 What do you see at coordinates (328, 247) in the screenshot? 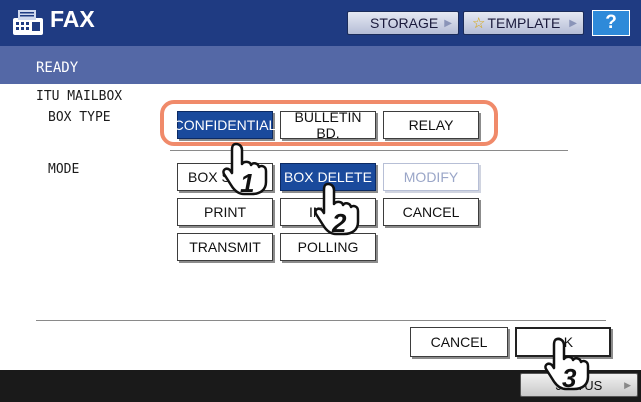
I see `polling-button: POLLING` at bounding box center [328, 247].